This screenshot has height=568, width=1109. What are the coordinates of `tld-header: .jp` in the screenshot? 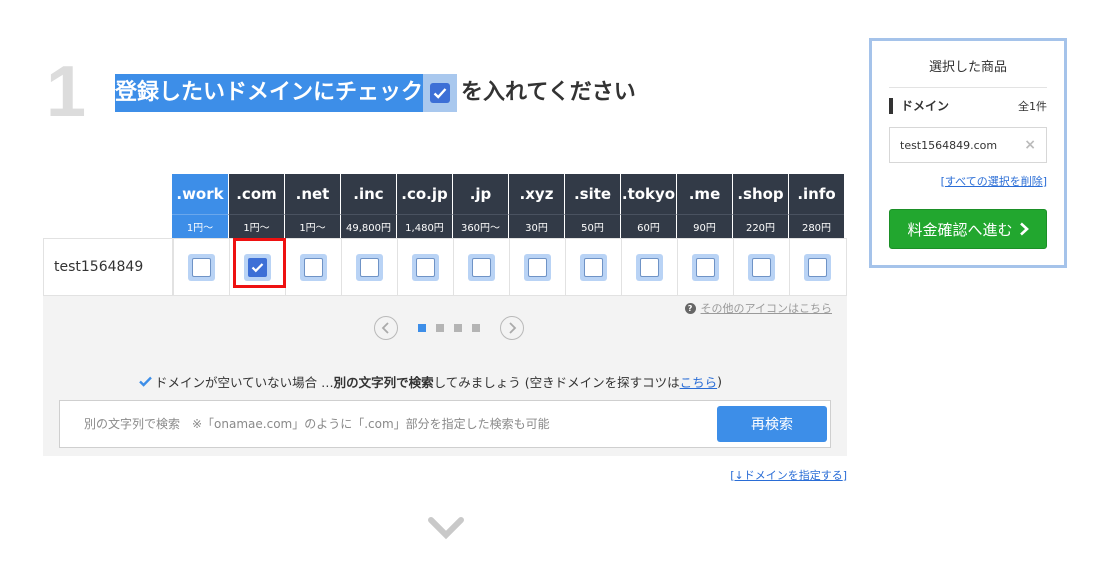 It's located at (480, 194).